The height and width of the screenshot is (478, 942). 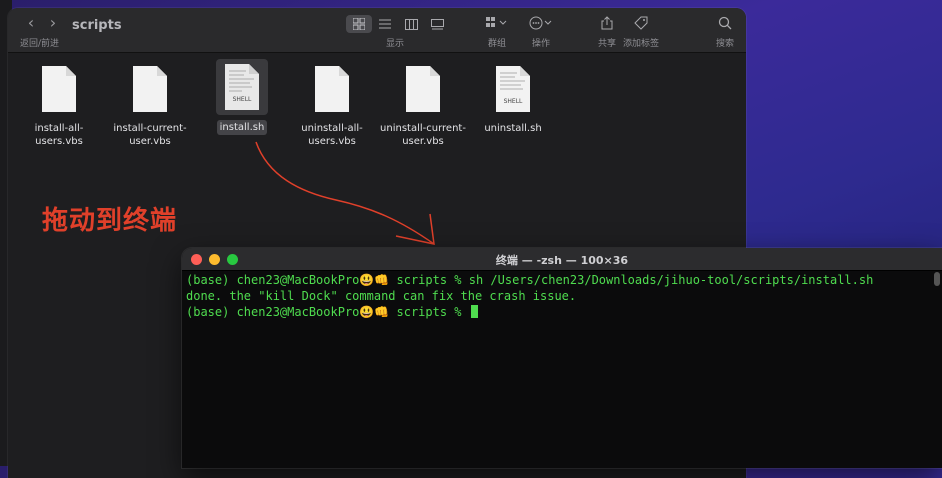 I want to click on terminal-scrollbar, so click(x=937, y=279).